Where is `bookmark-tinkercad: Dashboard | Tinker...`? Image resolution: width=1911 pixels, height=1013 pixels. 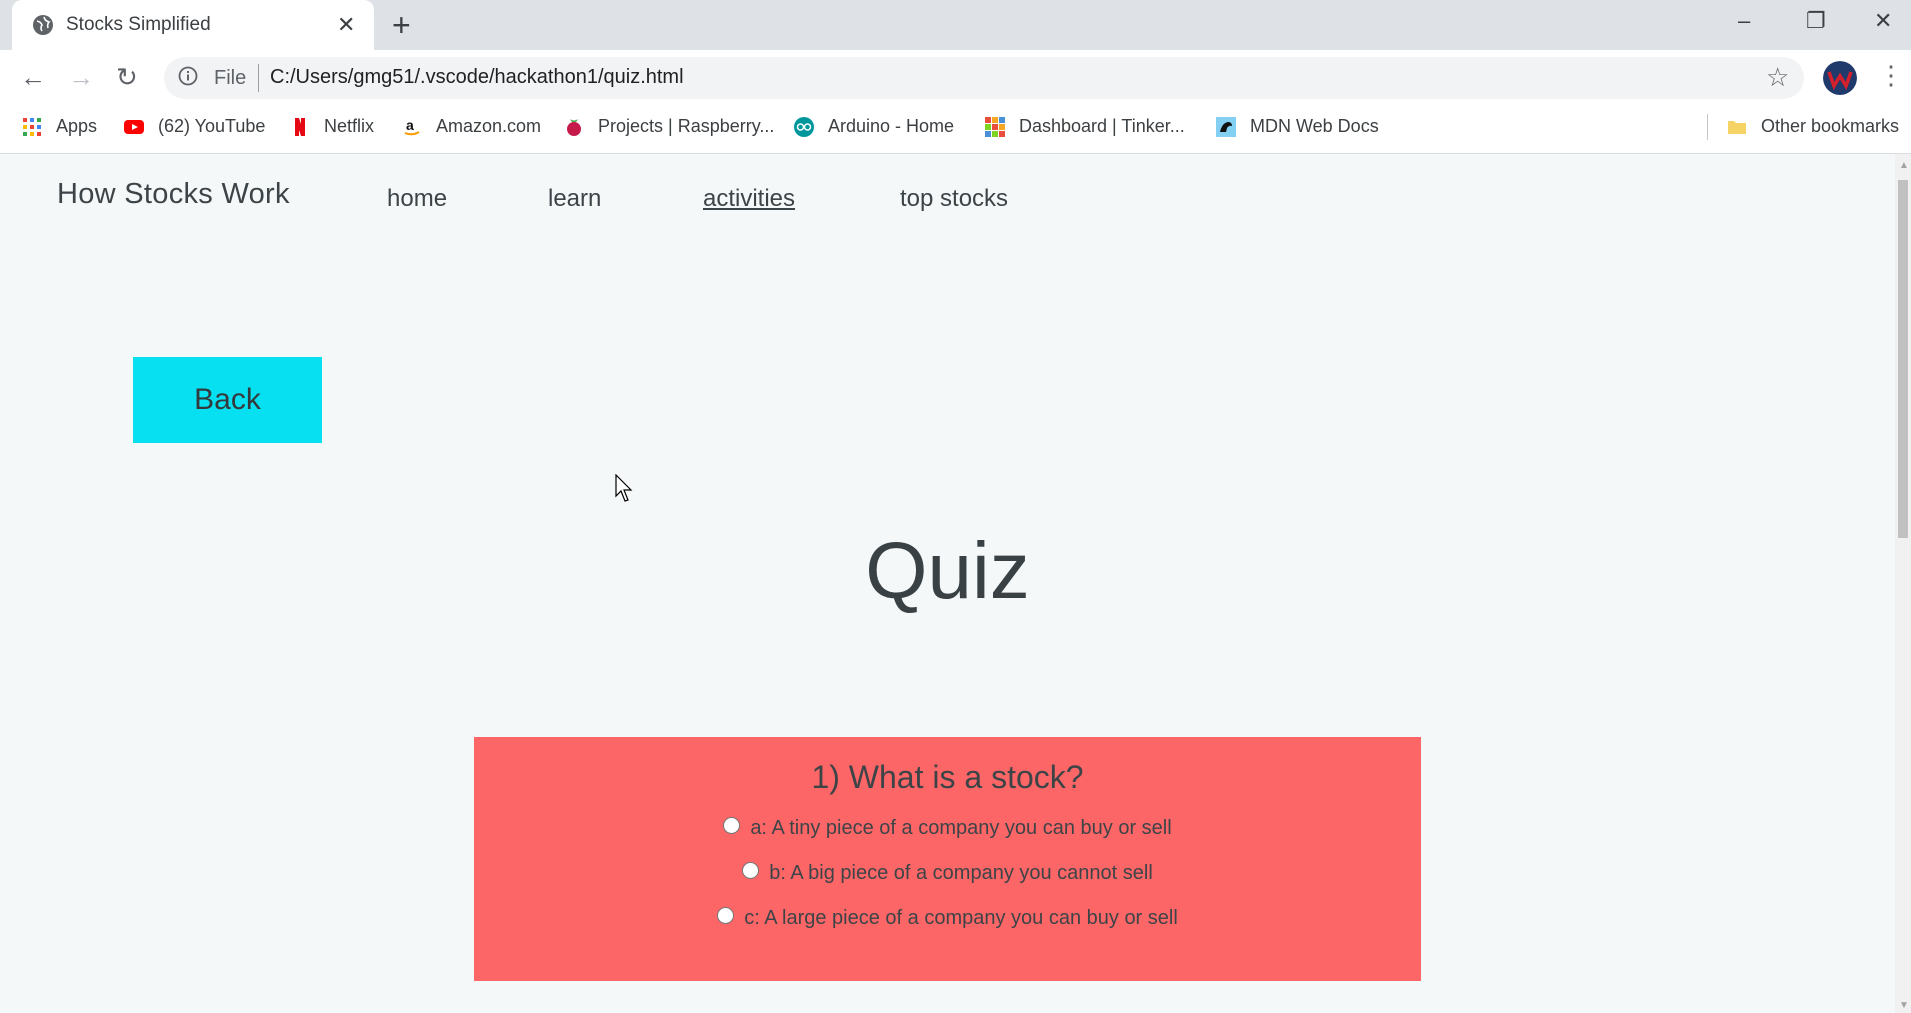 bookmark-tinkercad: Dashboard | Tinker... is located at coordinates (1085, 126).